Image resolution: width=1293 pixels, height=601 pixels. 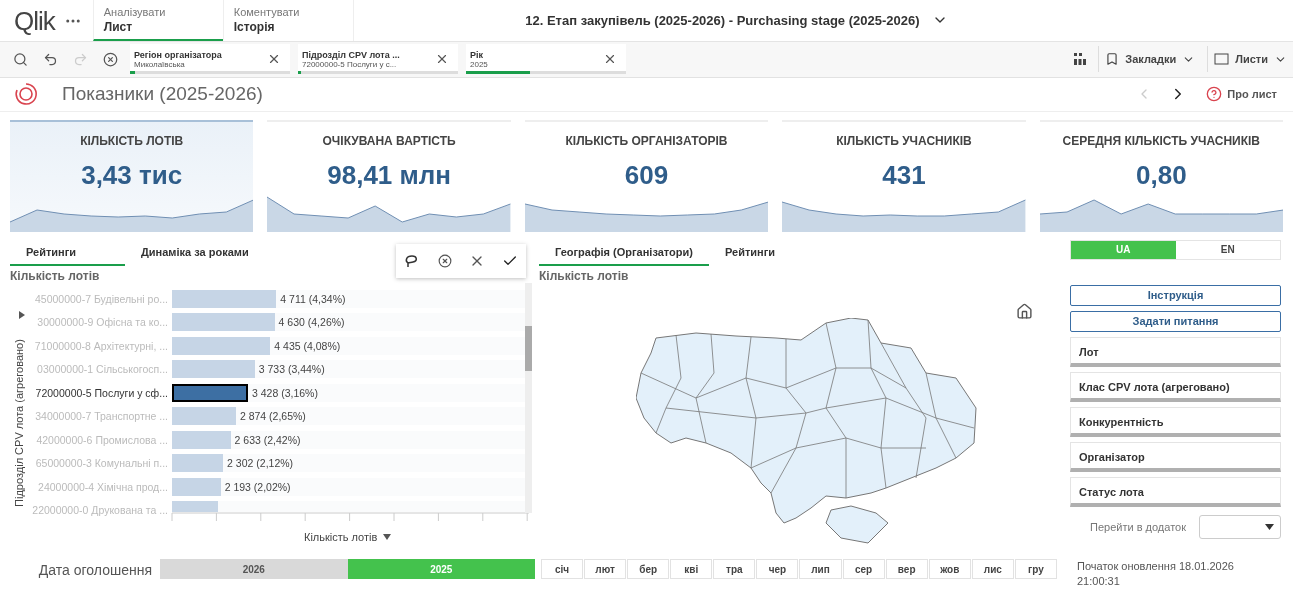 What do you see at coordinates (1250, 59) in the screenshot?
I see `sheets-button: Листи` at bounding box center [1250, 59].